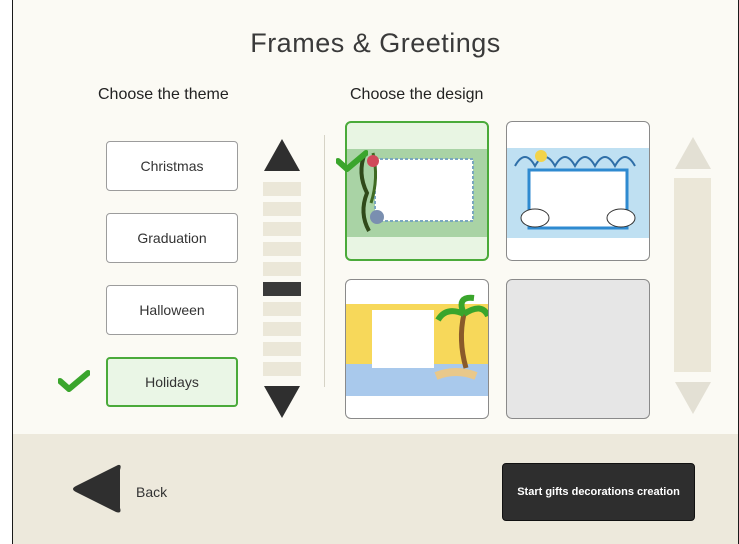 This screenshot has height=544, width=739. I want to click on check-icon, so click(74, 381).